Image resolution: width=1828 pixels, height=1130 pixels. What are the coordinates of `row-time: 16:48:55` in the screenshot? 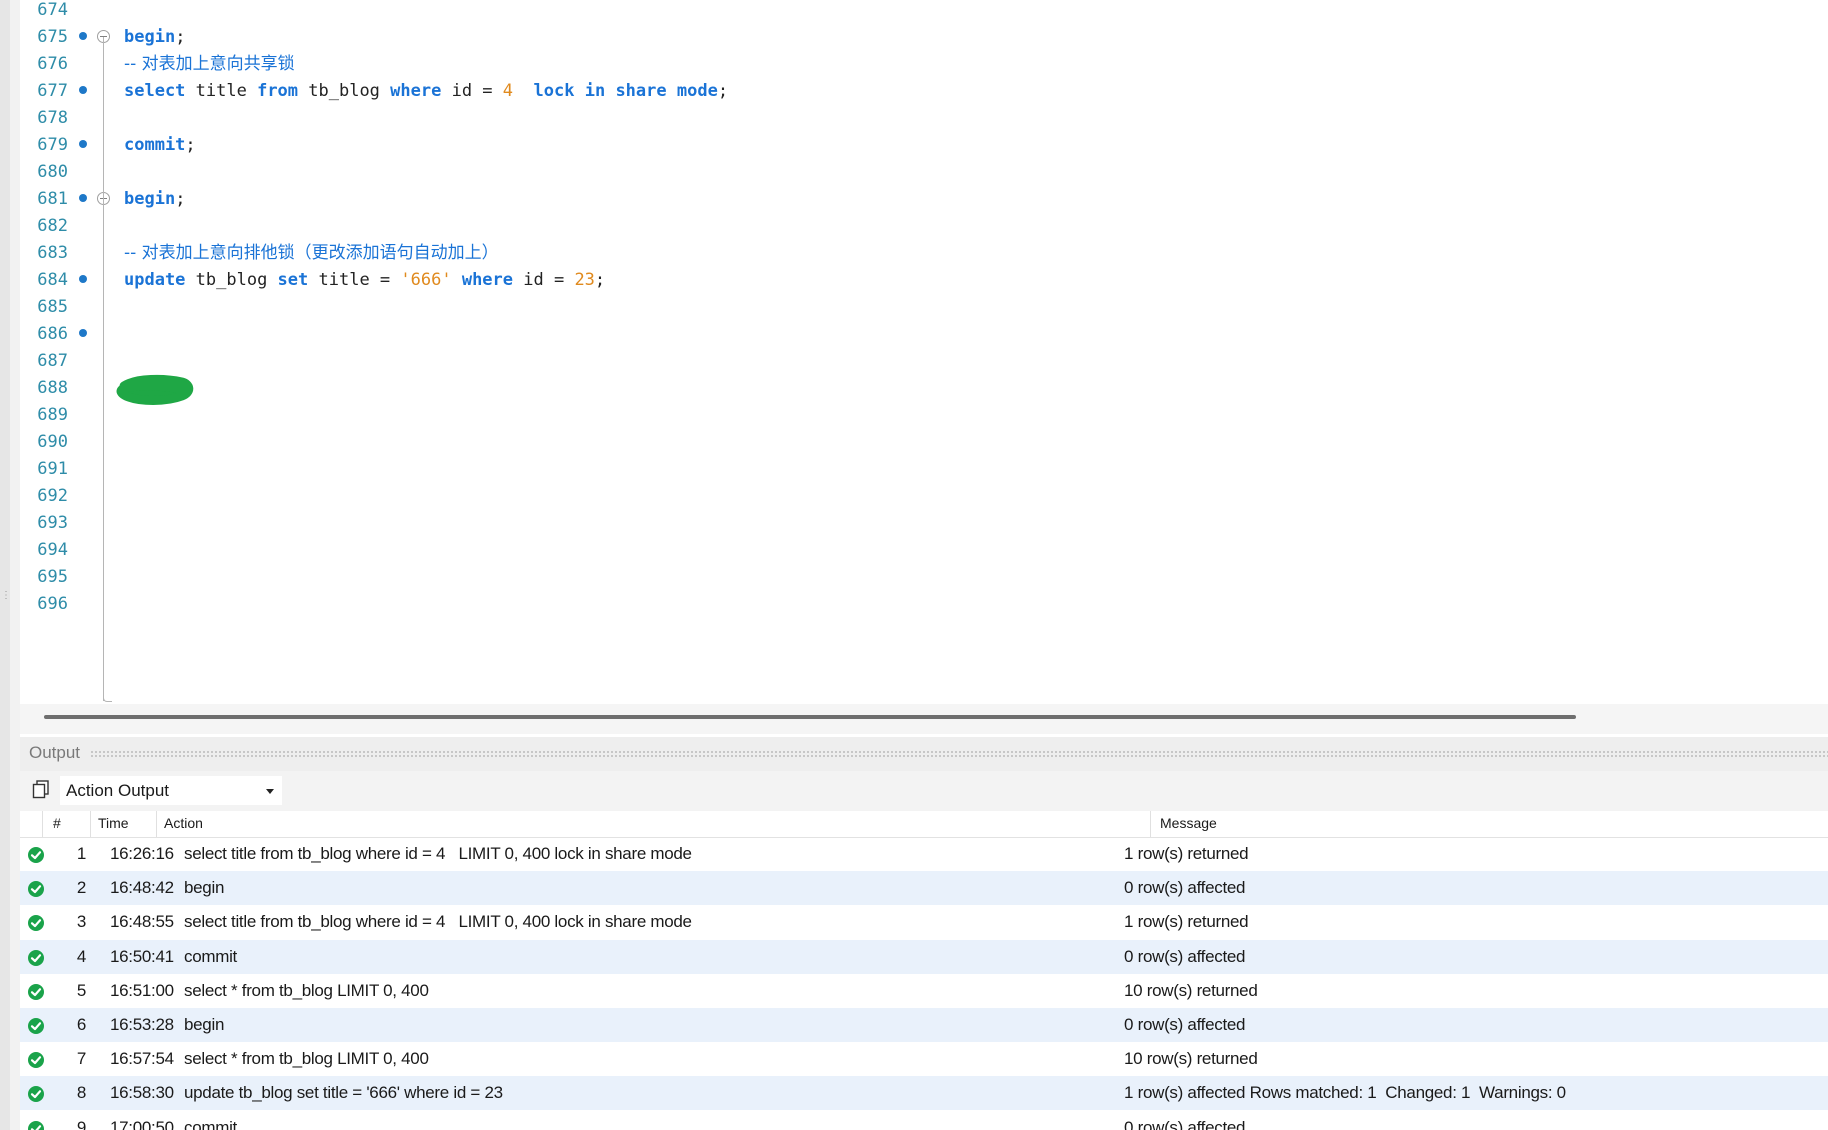 It's located at (142, 922).